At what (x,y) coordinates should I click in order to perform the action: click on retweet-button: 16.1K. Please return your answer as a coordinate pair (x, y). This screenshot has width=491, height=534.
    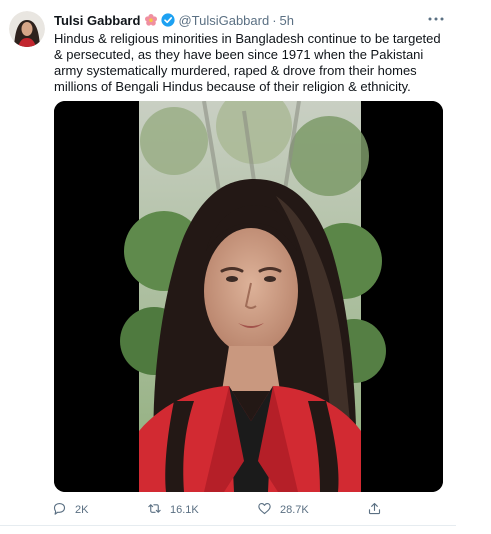
    Looking at the image, I should click on (173, 510).